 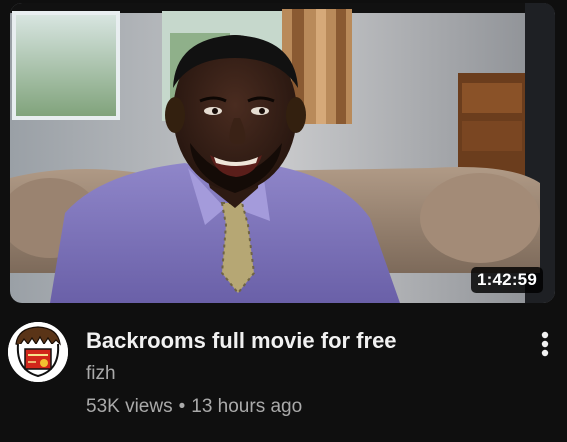 I want to click on upload-age: 13 hours ago, so click(x=247, y=406).